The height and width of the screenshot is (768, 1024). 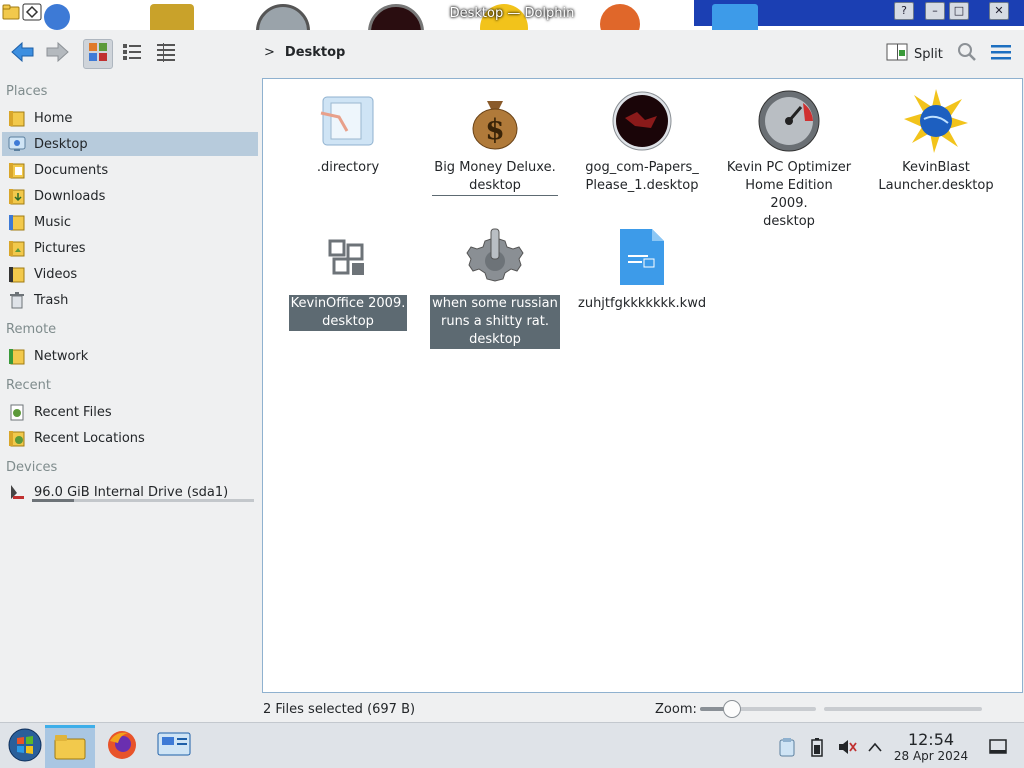 I want to click on view-details-button, so click(x=166, y=54).